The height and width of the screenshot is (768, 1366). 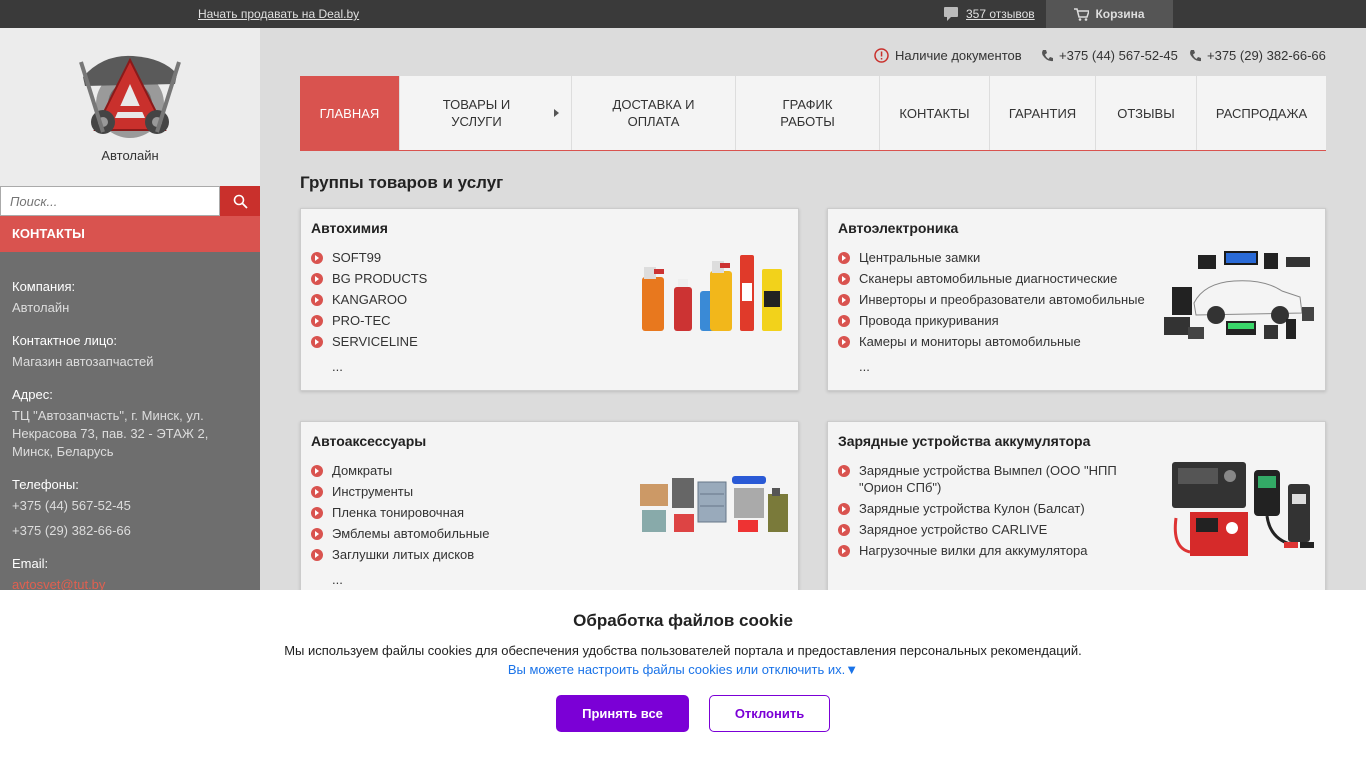 I want to click on list-item: Заглушки литых дисков, so click(x=400, y=554).